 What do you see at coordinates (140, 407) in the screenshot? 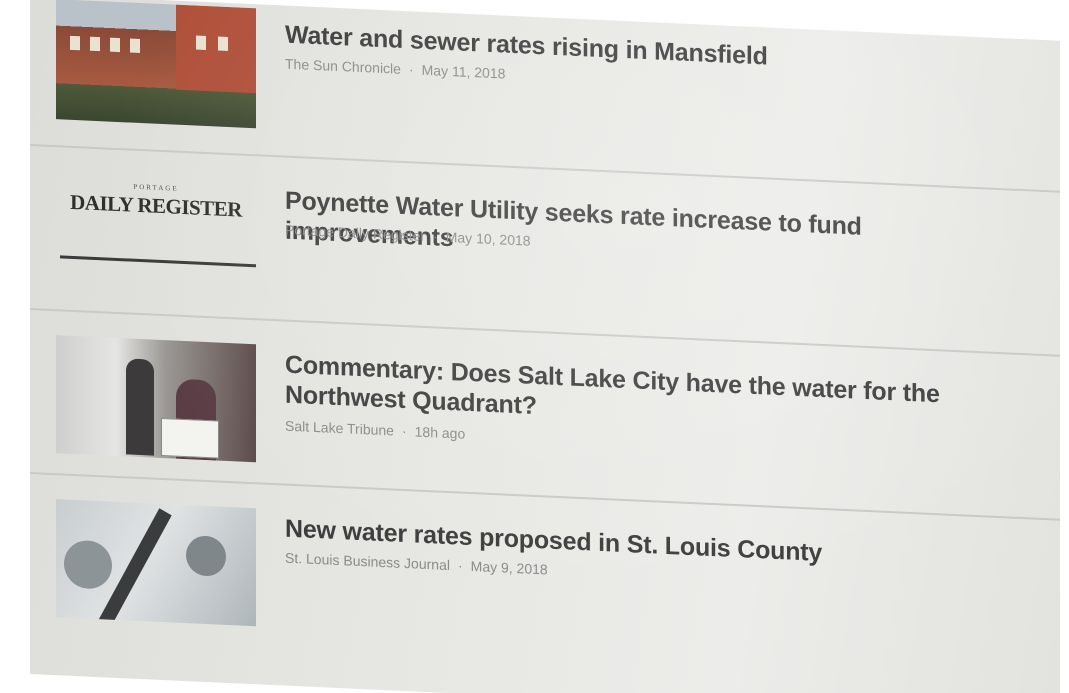
I see `speaker-figure` at bounding box center [140, 407].